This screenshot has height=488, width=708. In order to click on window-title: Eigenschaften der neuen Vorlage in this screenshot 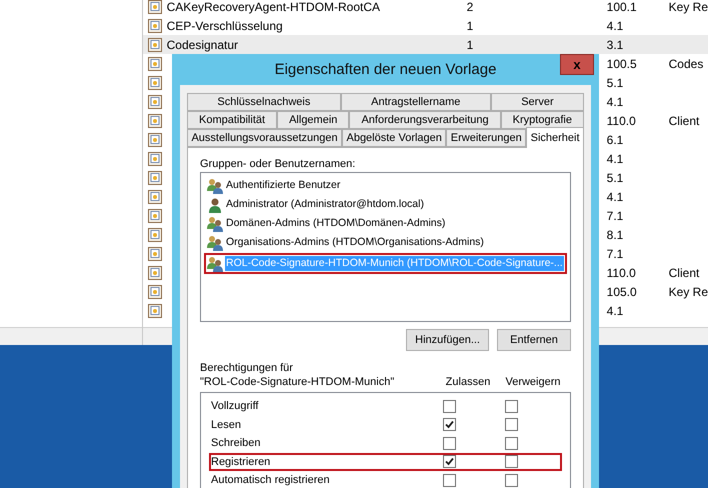, I will do `click(385, 70)`.